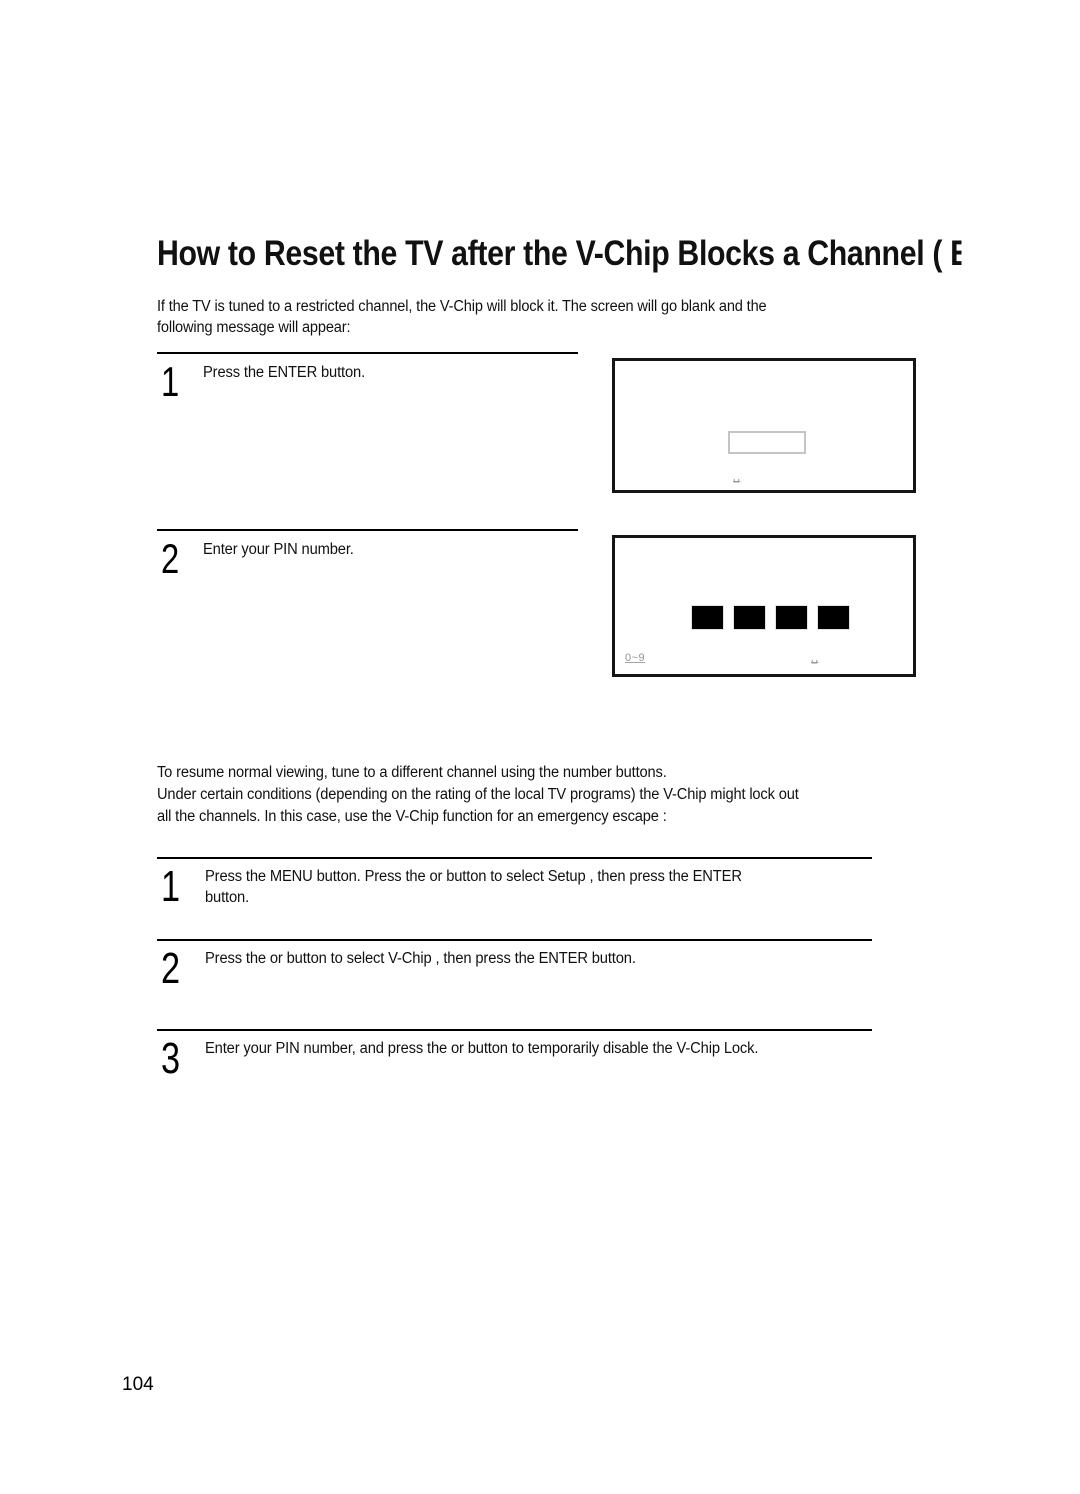  Describe the element at coordinates (171, 1058) in the screenshot. I see `step-number: 3` at that location.